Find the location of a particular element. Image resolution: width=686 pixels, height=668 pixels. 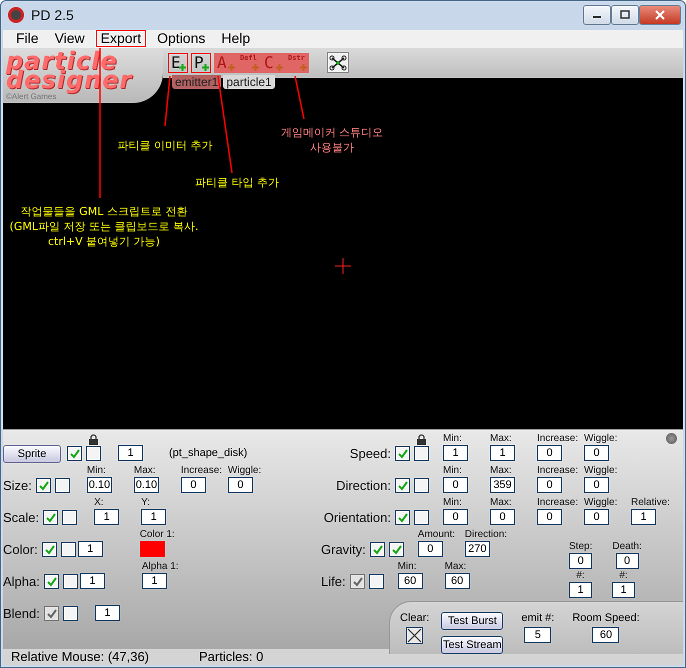

app-icon is located at coordinates (16, 15).